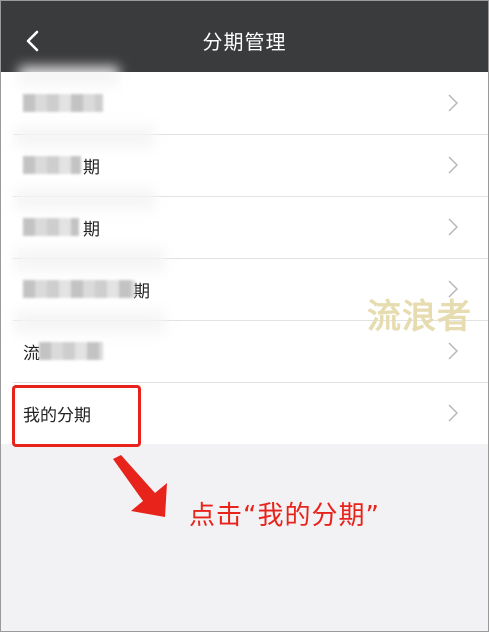  I want to click on list-item-label: 流, so click(31, 353).